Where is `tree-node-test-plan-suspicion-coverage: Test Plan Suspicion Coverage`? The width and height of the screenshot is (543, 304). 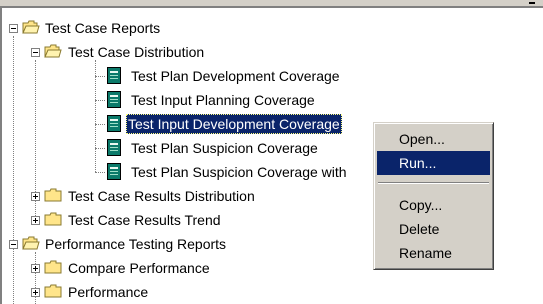 tree-node-test-plan-suspicion-coverage: Test Plan Suspicion Coverage is located at coordinates (190, 148).